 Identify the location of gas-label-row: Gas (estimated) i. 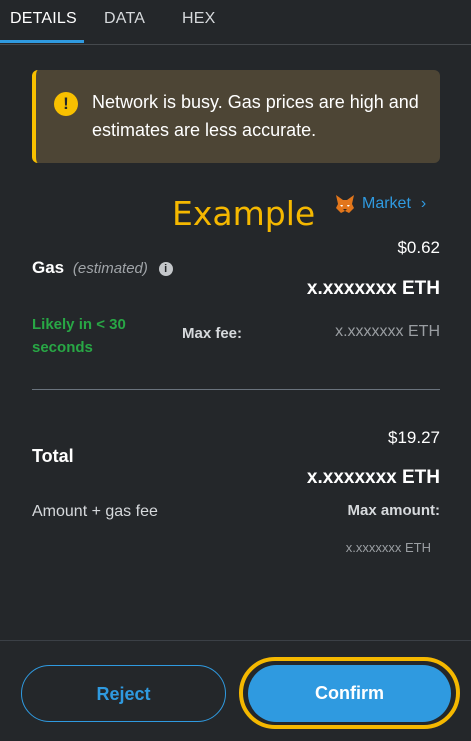
(102, 268).